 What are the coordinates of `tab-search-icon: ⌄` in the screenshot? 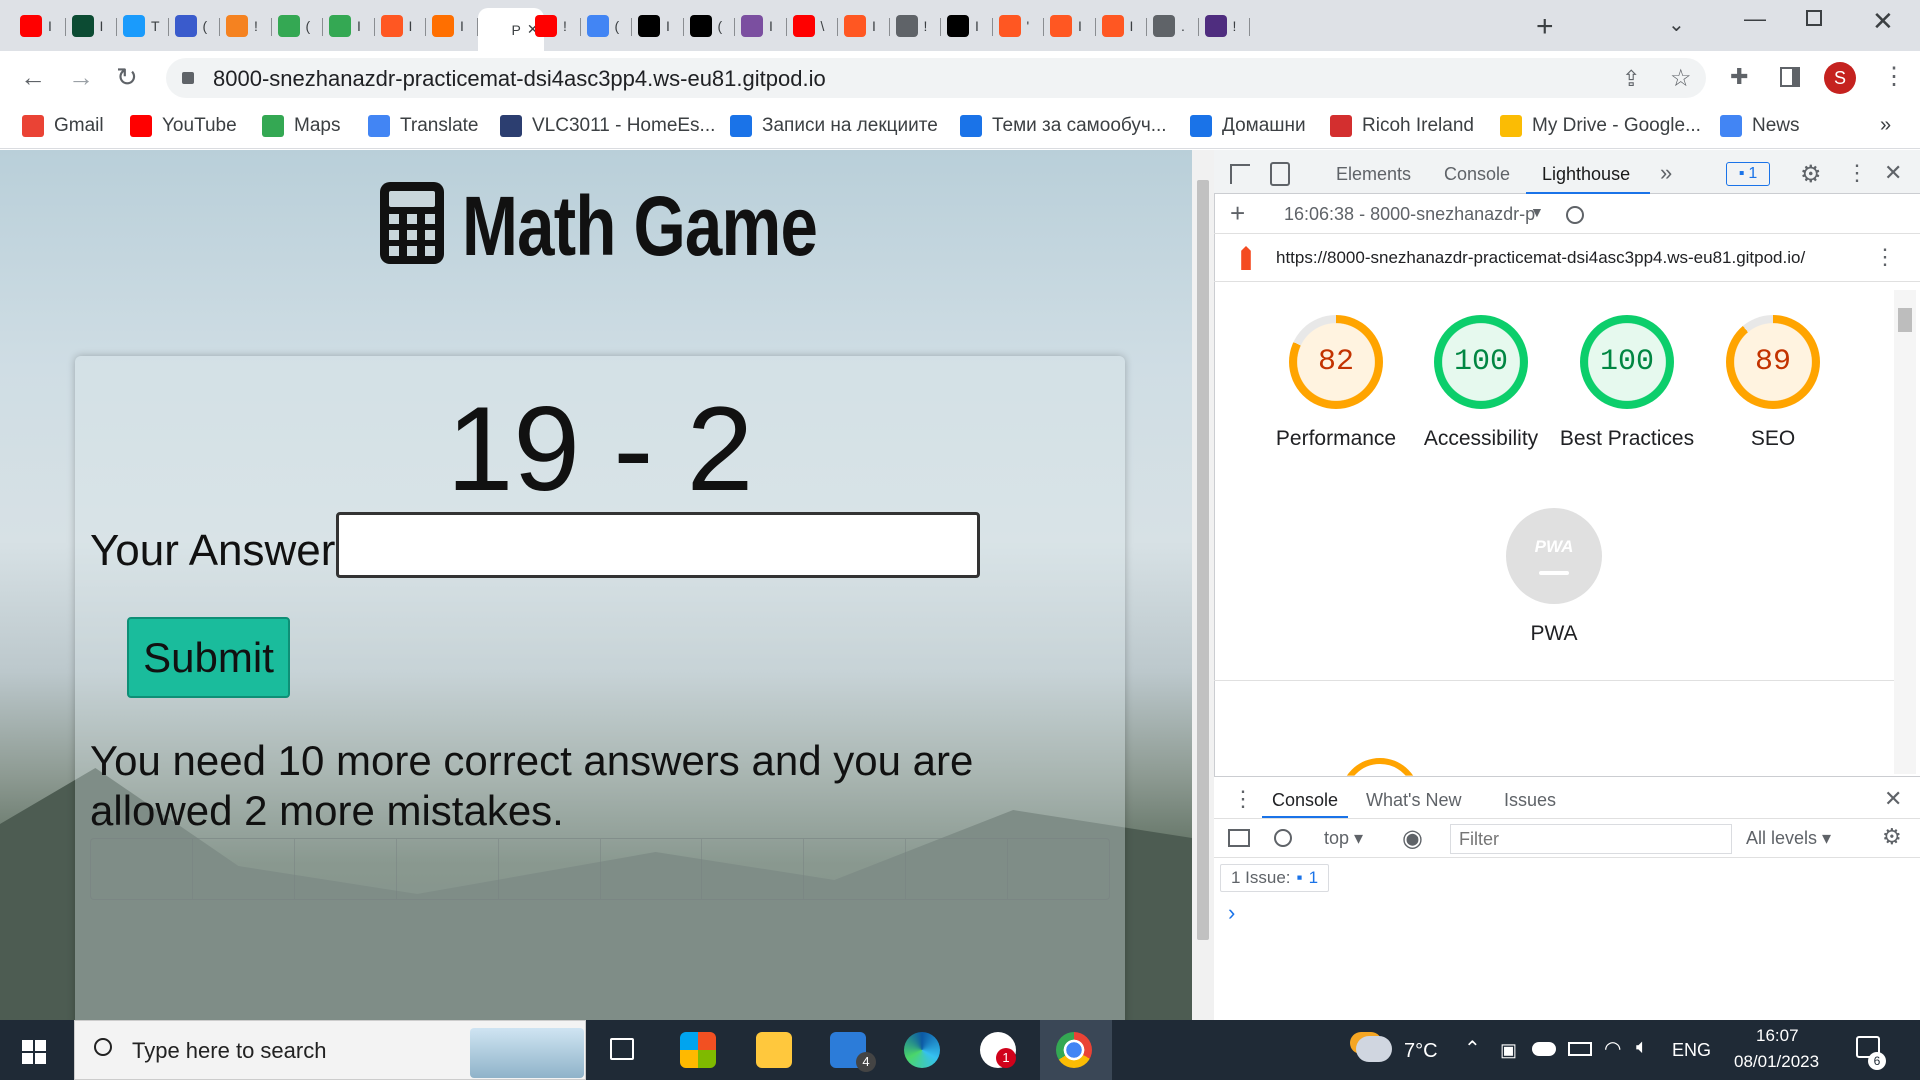 It's located at (1676, 24).